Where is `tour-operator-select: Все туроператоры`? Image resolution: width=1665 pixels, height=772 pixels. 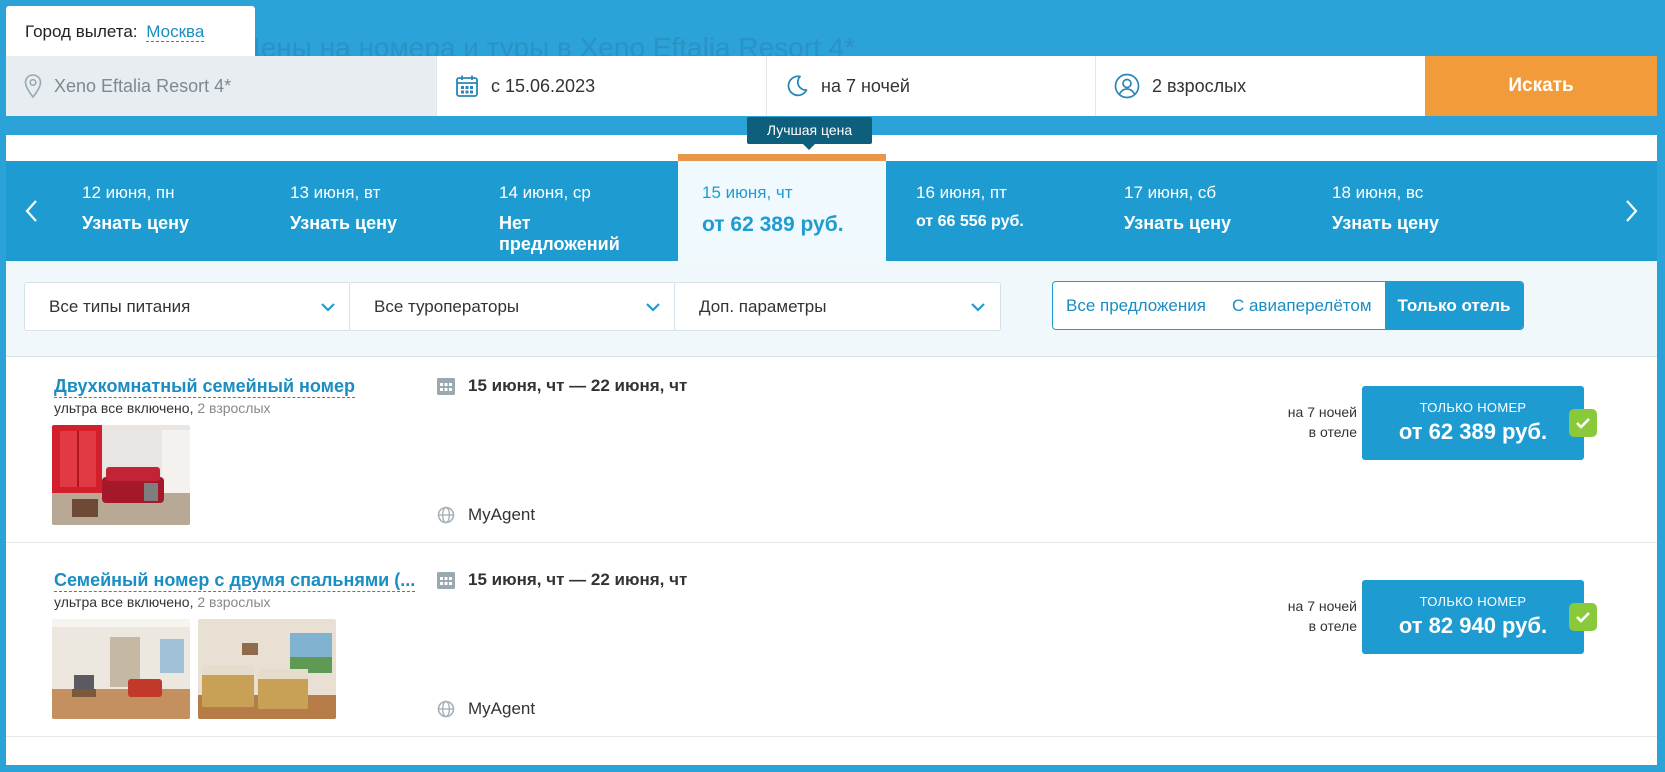 tour-operator-select: Все туроператоры is located at coordinates (512, 306).